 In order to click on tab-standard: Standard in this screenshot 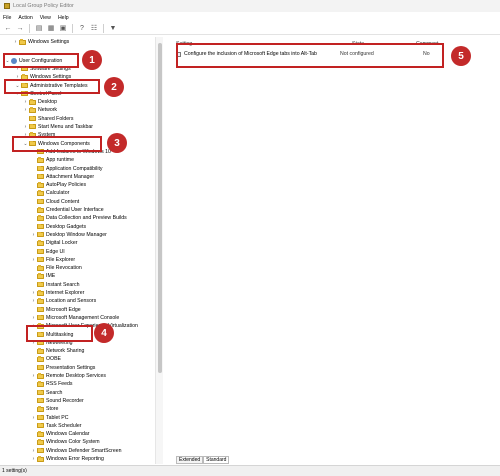, I will do `click(216, 460)`.